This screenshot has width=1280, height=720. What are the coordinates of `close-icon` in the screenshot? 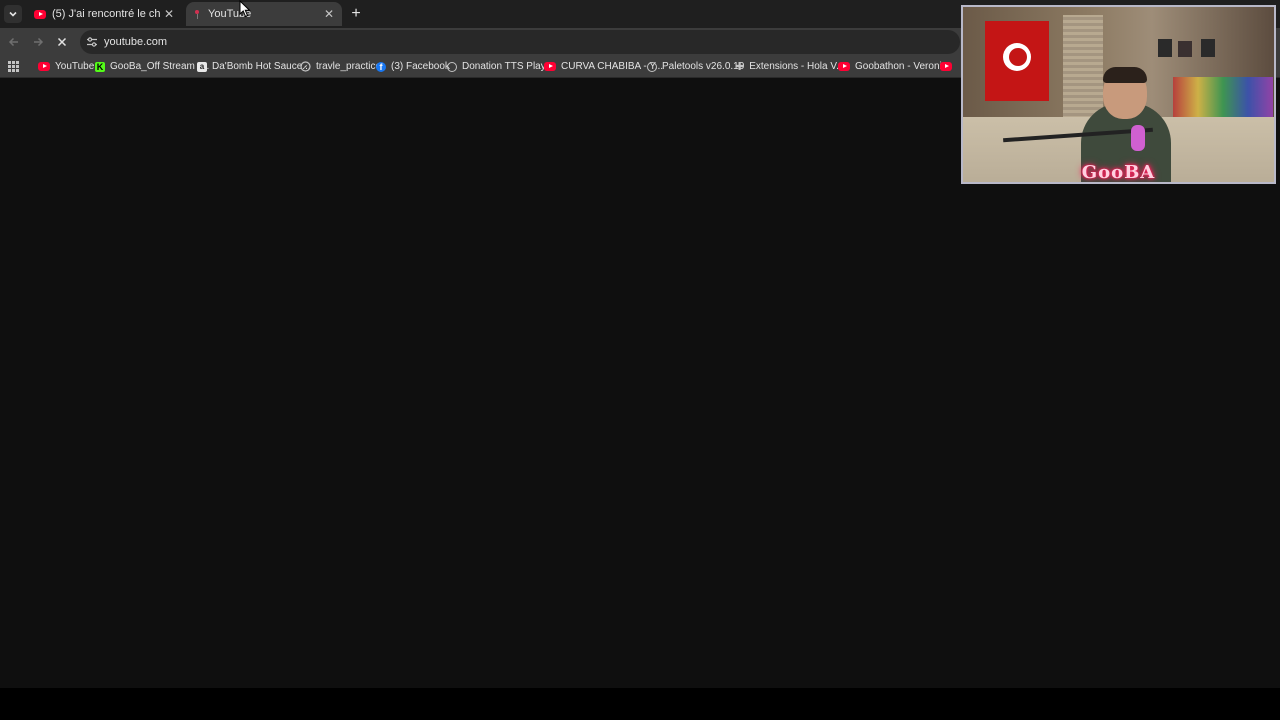 It's located at (62, 42).